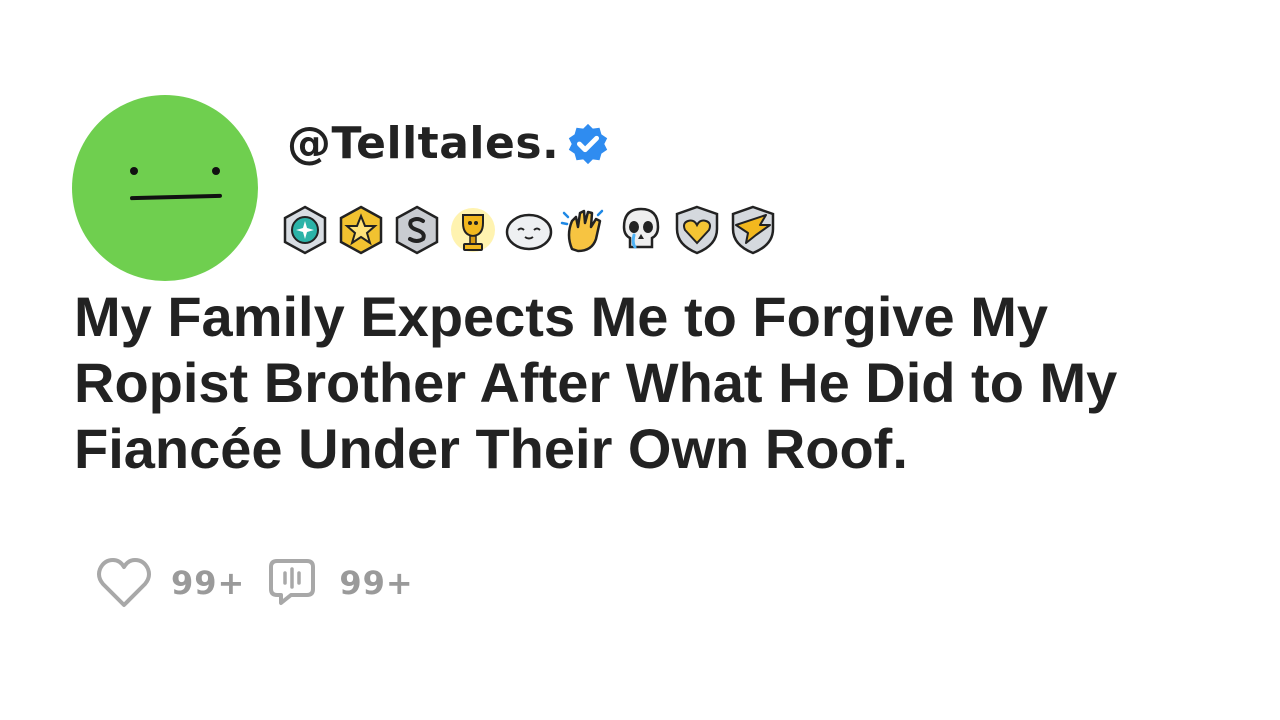  Describe the element at coordinates (216, 171) in the screenshot. I see `avatar-right-eye` at that location.